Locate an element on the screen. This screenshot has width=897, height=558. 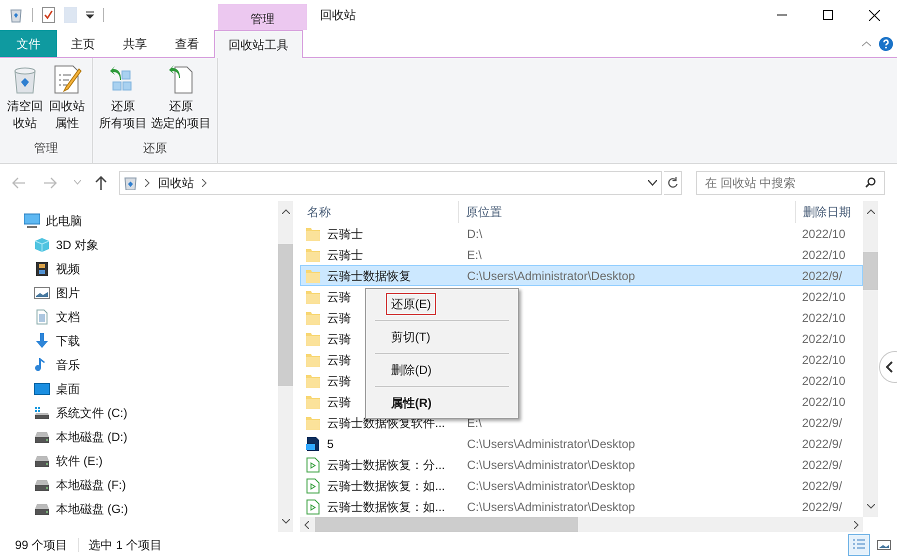
ribbon-tab: 共享 is located at coordinates (135, 43).